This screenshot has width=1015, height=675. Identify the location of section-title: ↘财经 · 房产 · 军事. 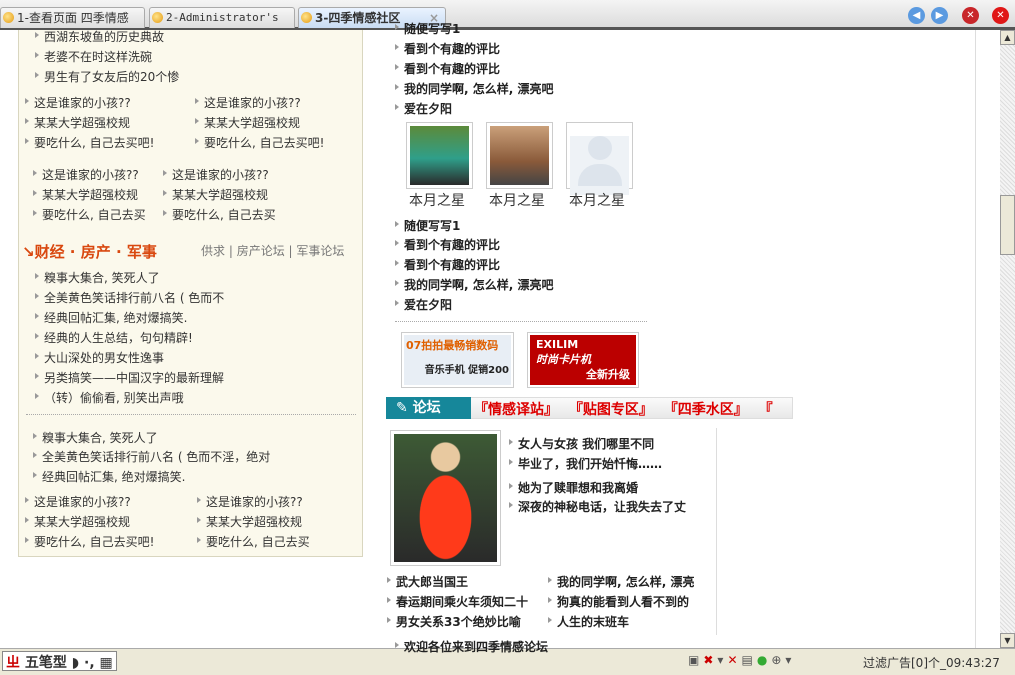
(89, 252).